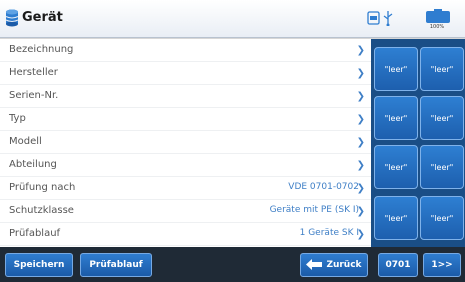  Describe the element at coordinates (398, 265) in the screenshot. I see `standard-code-button: 0701` at that location.